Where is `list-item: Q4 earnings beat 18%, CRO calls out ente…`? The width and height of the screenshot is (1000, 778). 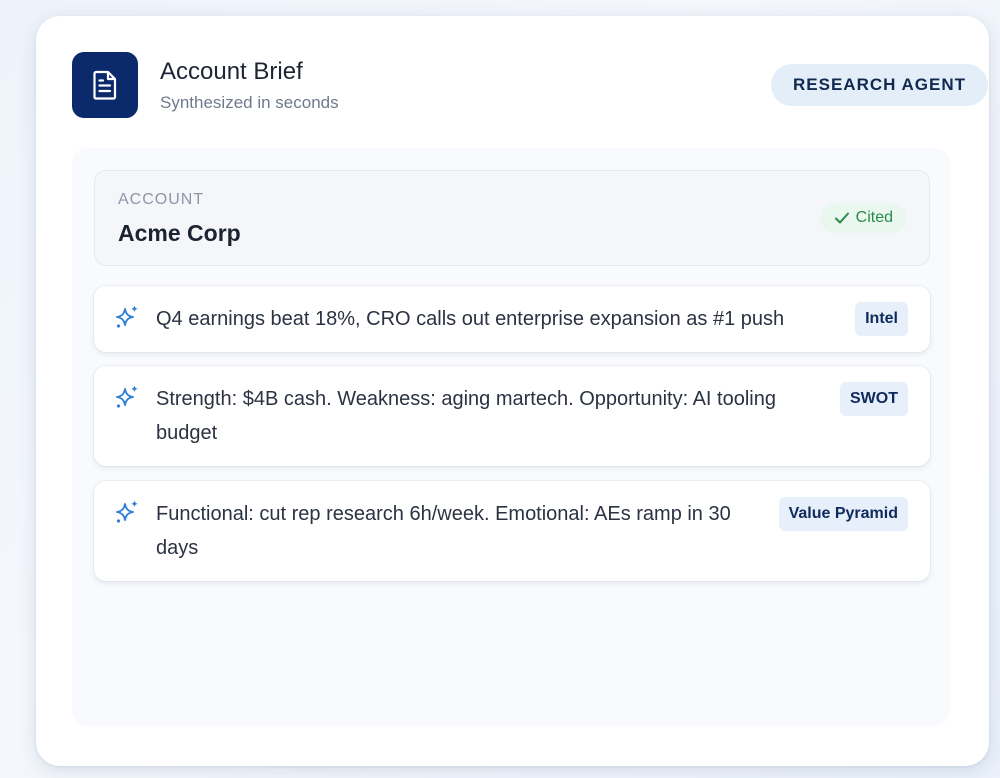
list-item: Q4 earnings beat 18%, CRO calls out ente… is located at coordinates (512, 319).